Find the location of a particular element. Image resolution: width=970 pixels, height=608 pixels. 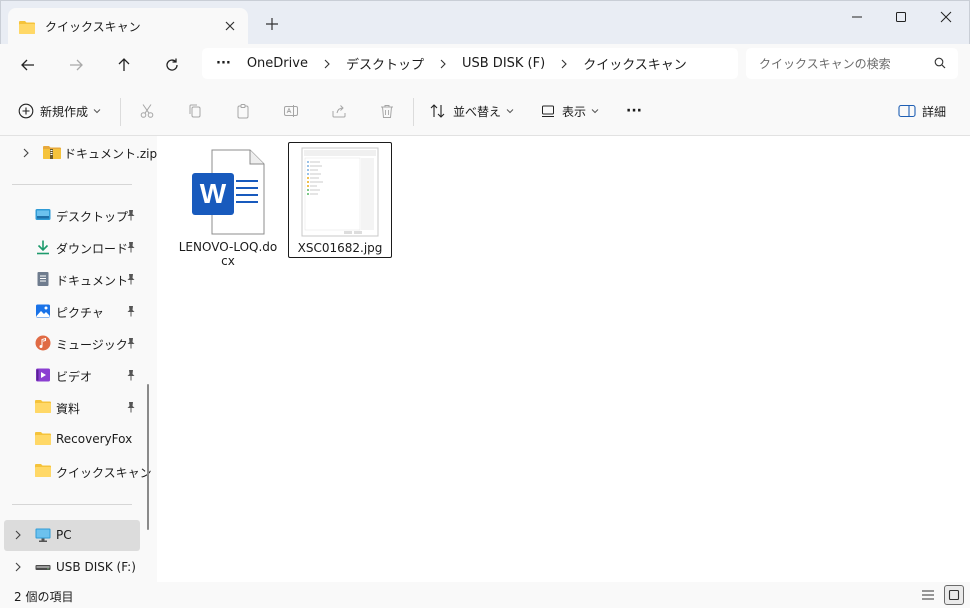

file-item-docx: W LENOVO-LOQ.docx is located at coordinates (228, 208).